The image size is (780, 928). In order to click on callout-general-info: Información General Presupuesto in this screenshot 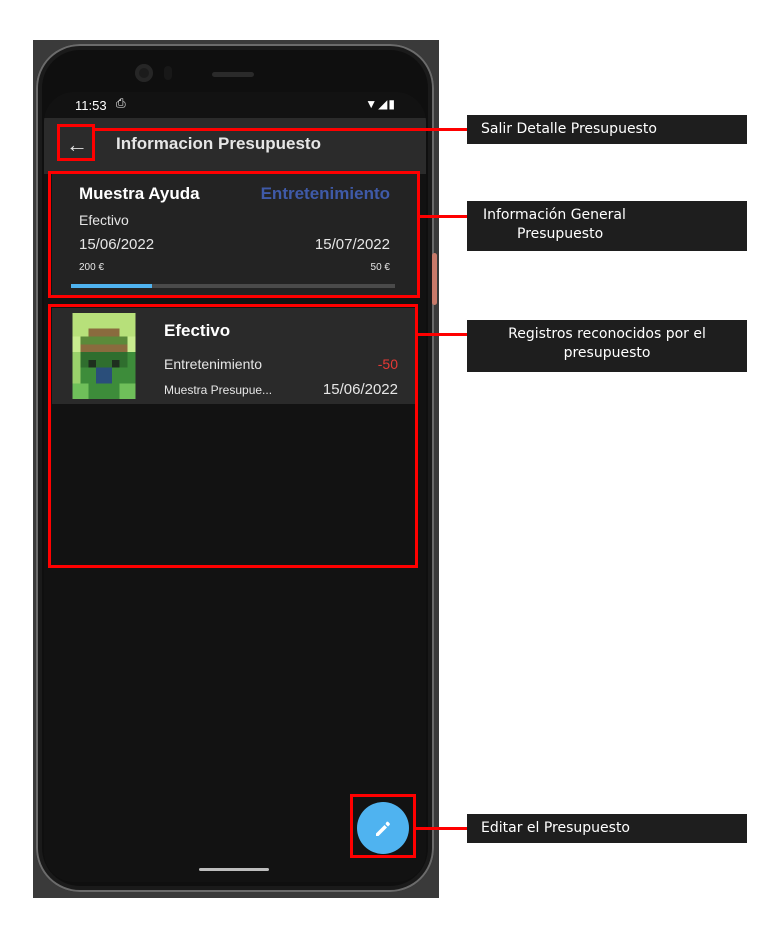, I will do `click(607, 226)`.